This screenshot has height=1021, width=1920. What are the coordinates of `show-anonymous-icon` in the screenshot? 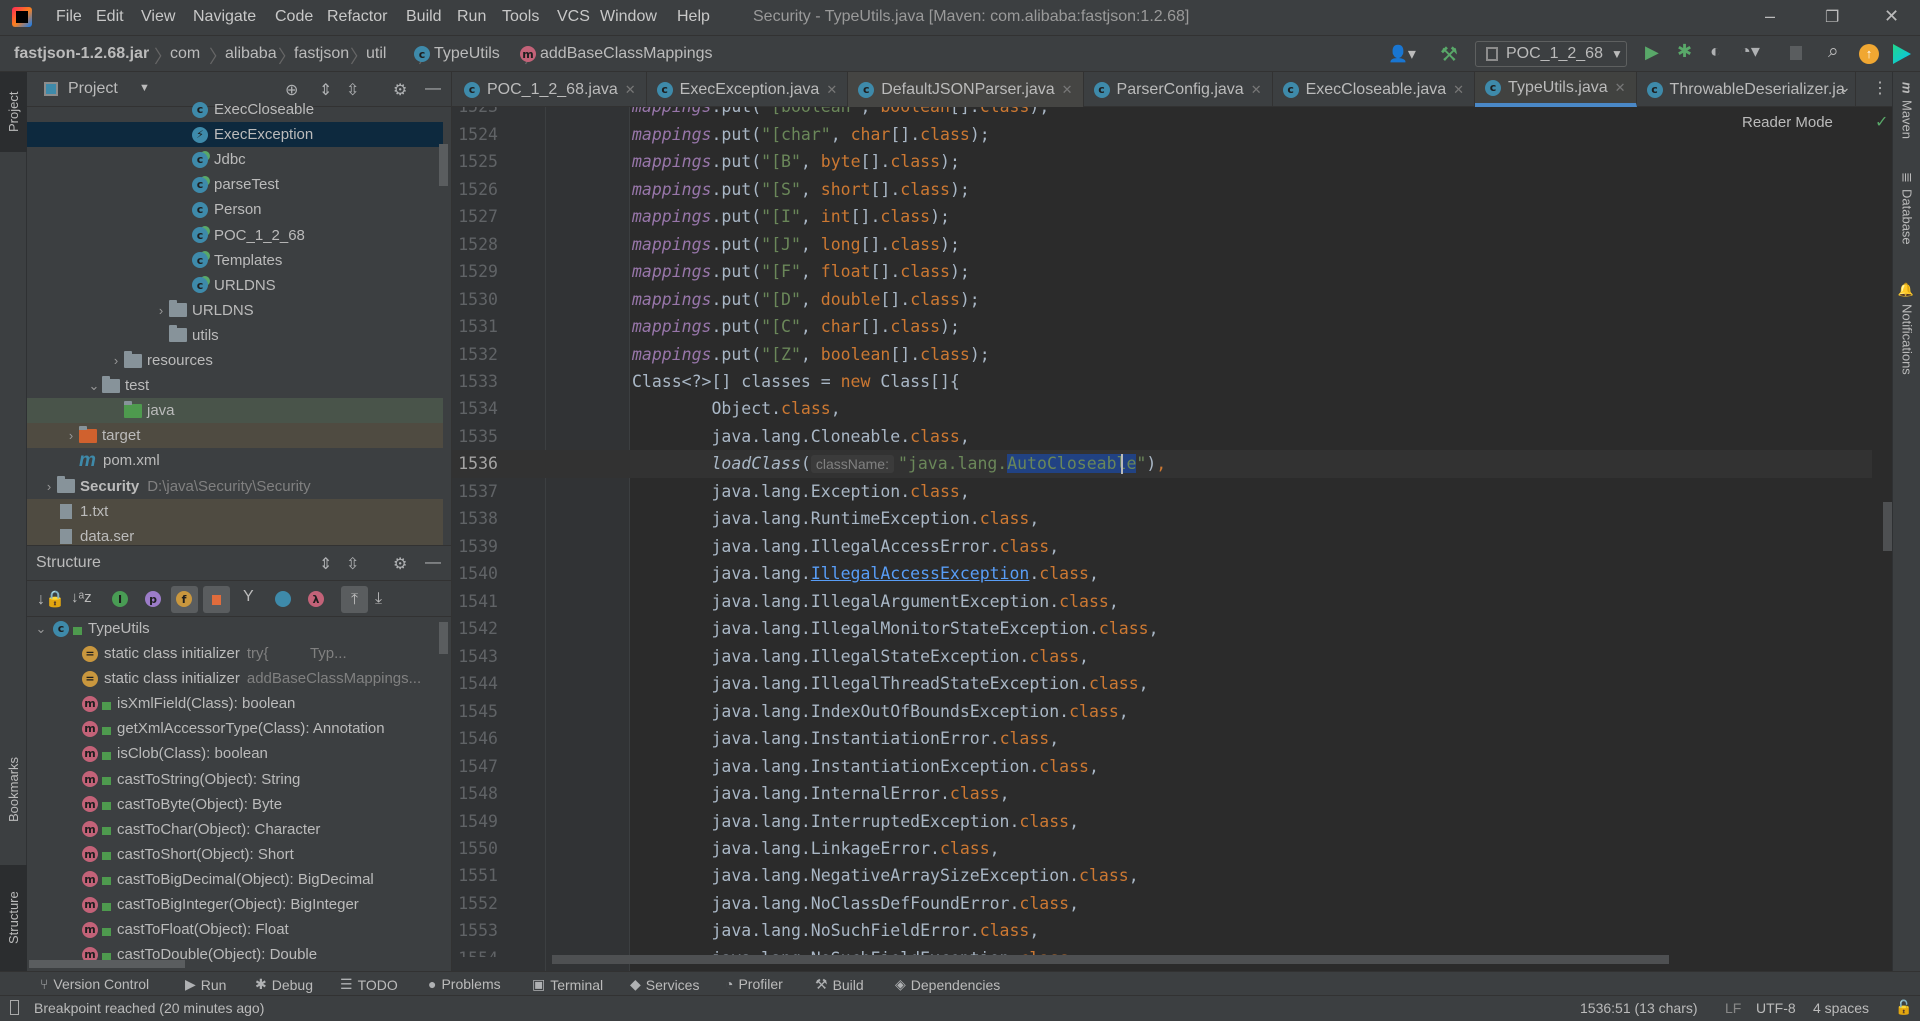 It's located at (283, 599).